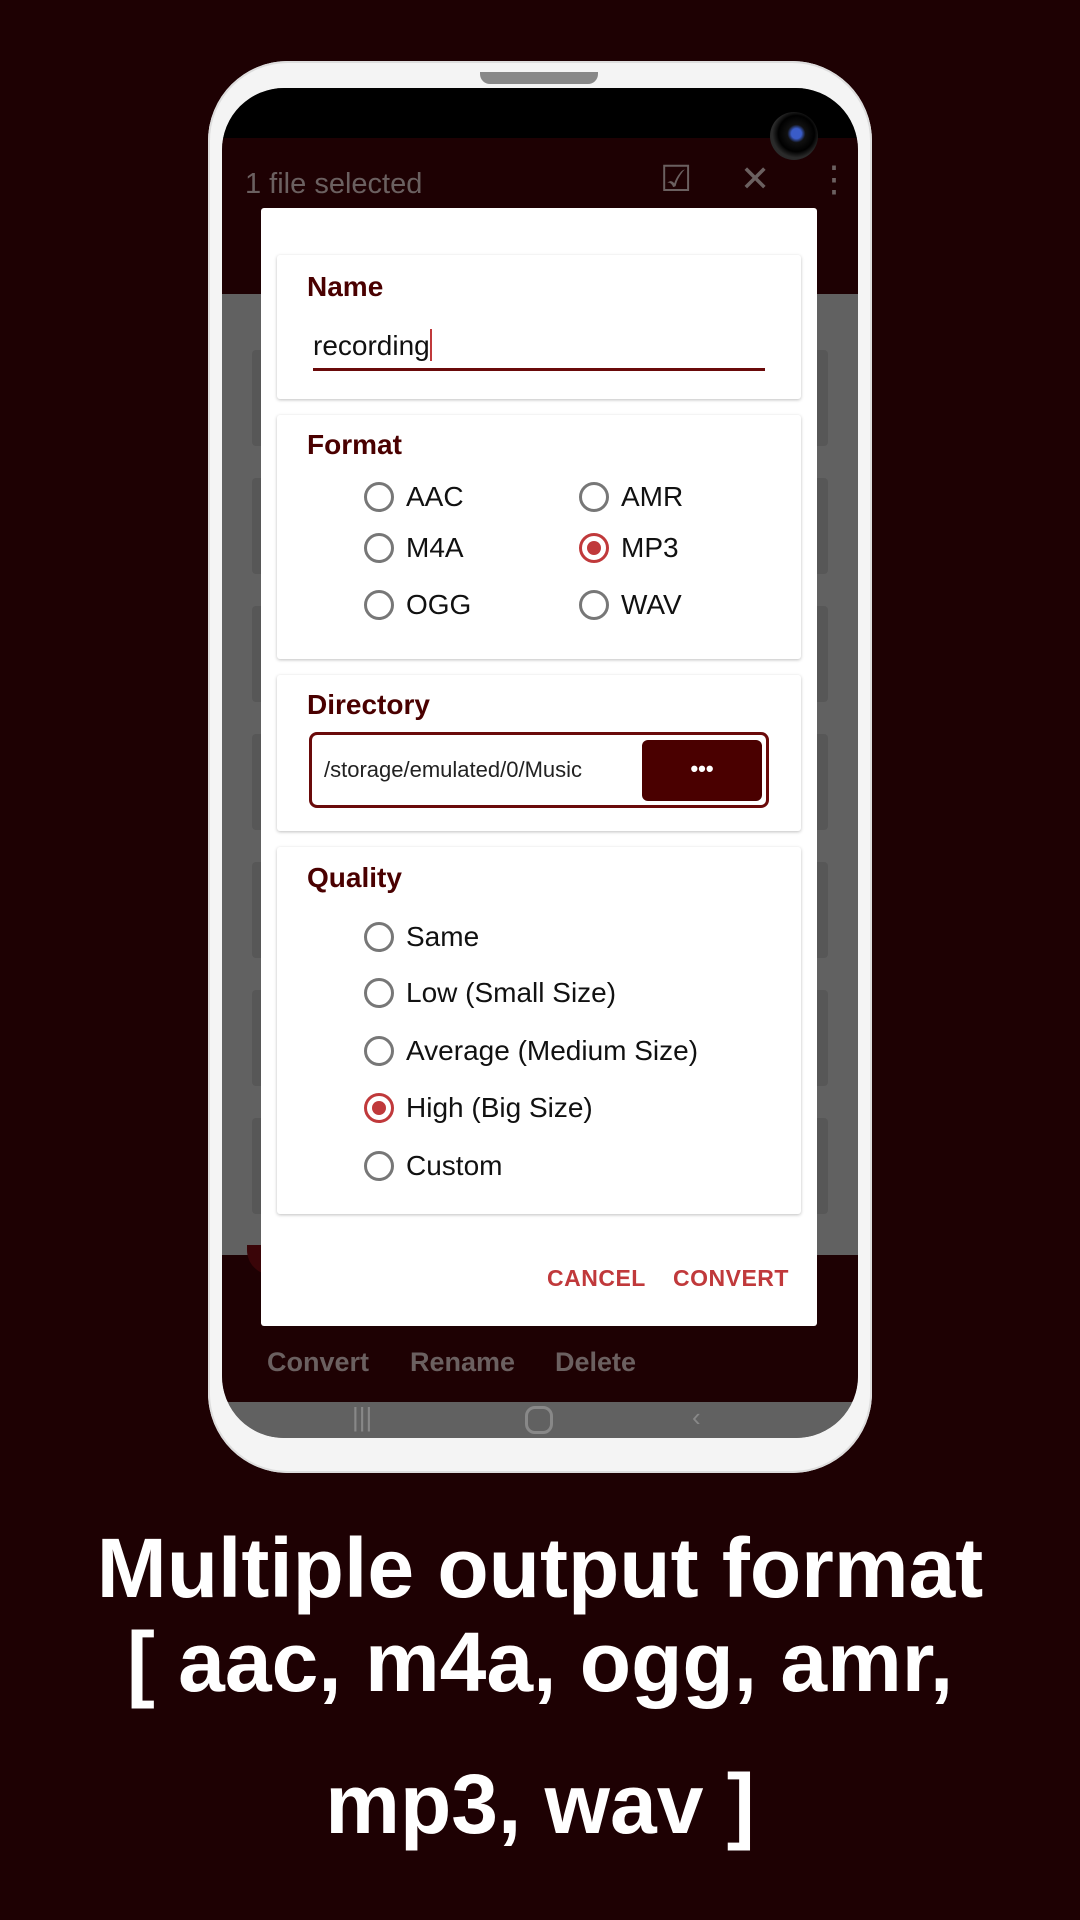  What do you see at coordinates (794, 136) in the screenshot?
I see `camera-icon` at bounding box center [794, 136].